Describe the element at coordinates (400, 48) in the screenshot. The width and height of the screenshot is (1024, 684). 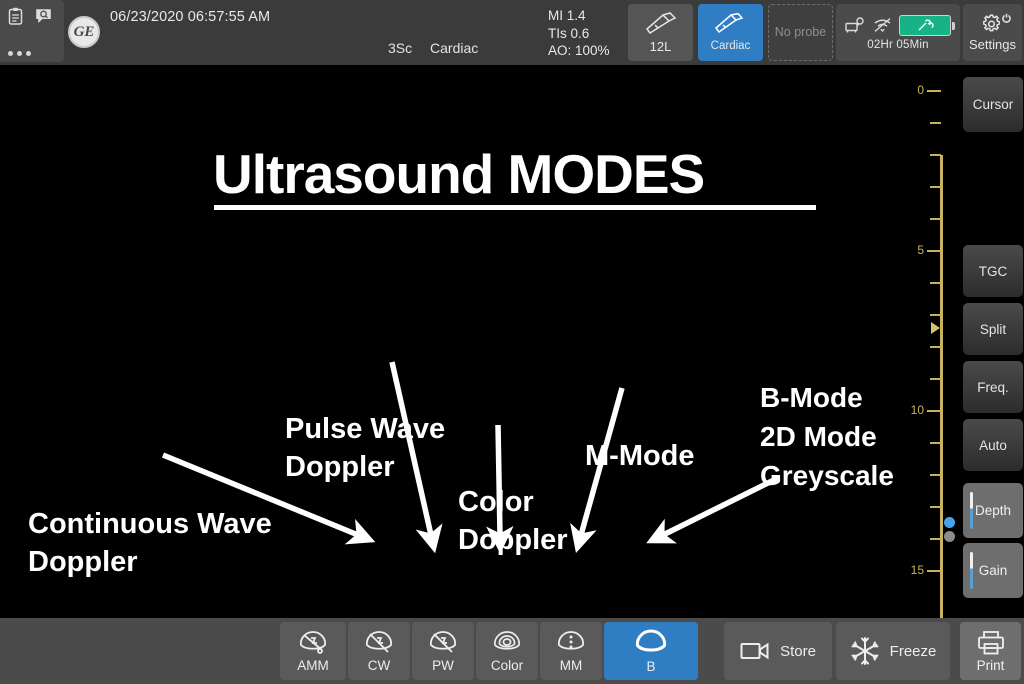
I see `probe-name-label: 3Sc` at that location.